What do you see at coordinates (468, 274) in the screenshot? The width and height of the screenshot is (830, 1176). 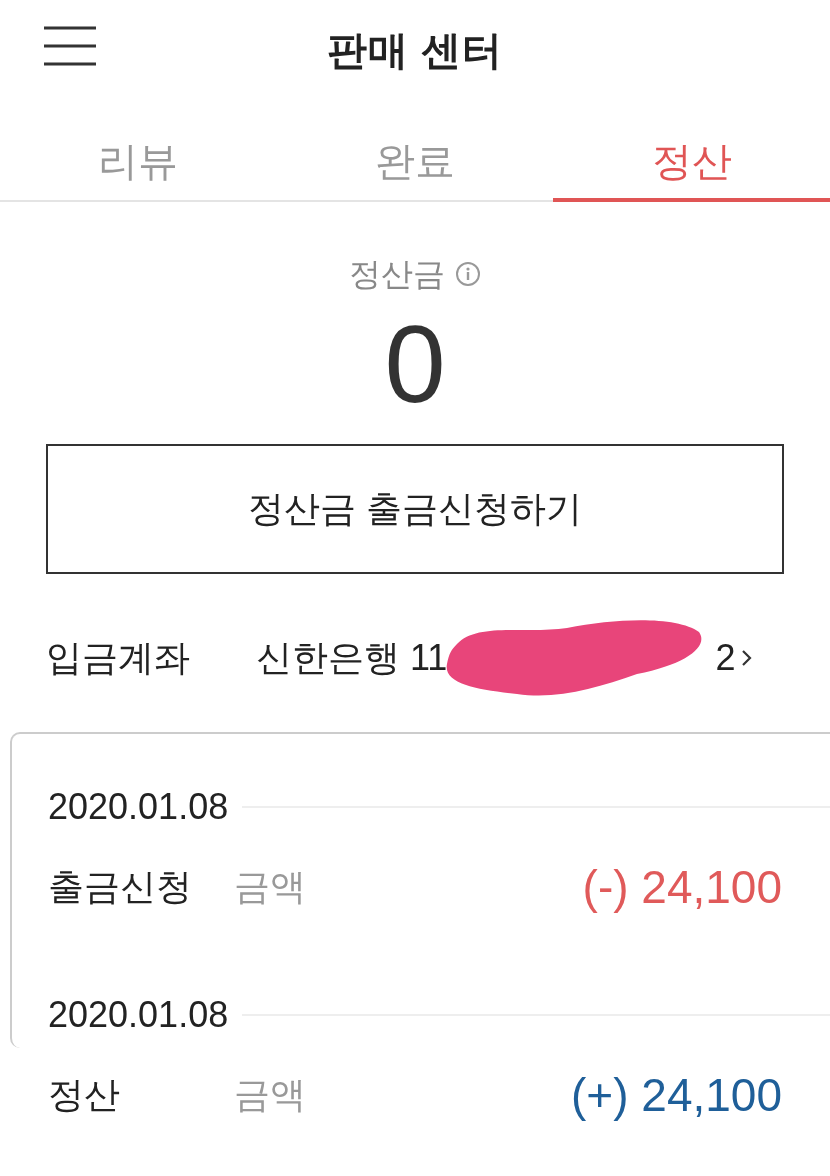 I see `info-icon` at bounding box center [468, 274].